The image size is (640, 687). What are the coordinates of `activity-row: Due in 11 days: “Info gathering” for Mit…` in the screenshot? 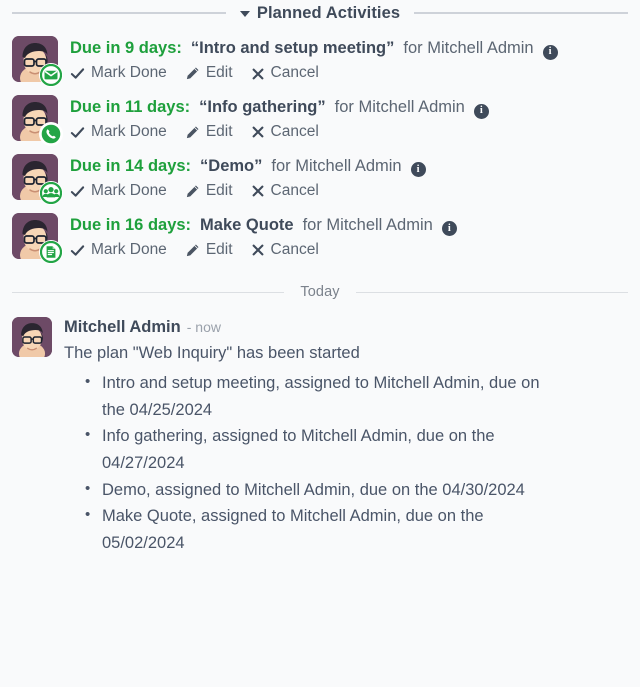 It's located at (320, 120).